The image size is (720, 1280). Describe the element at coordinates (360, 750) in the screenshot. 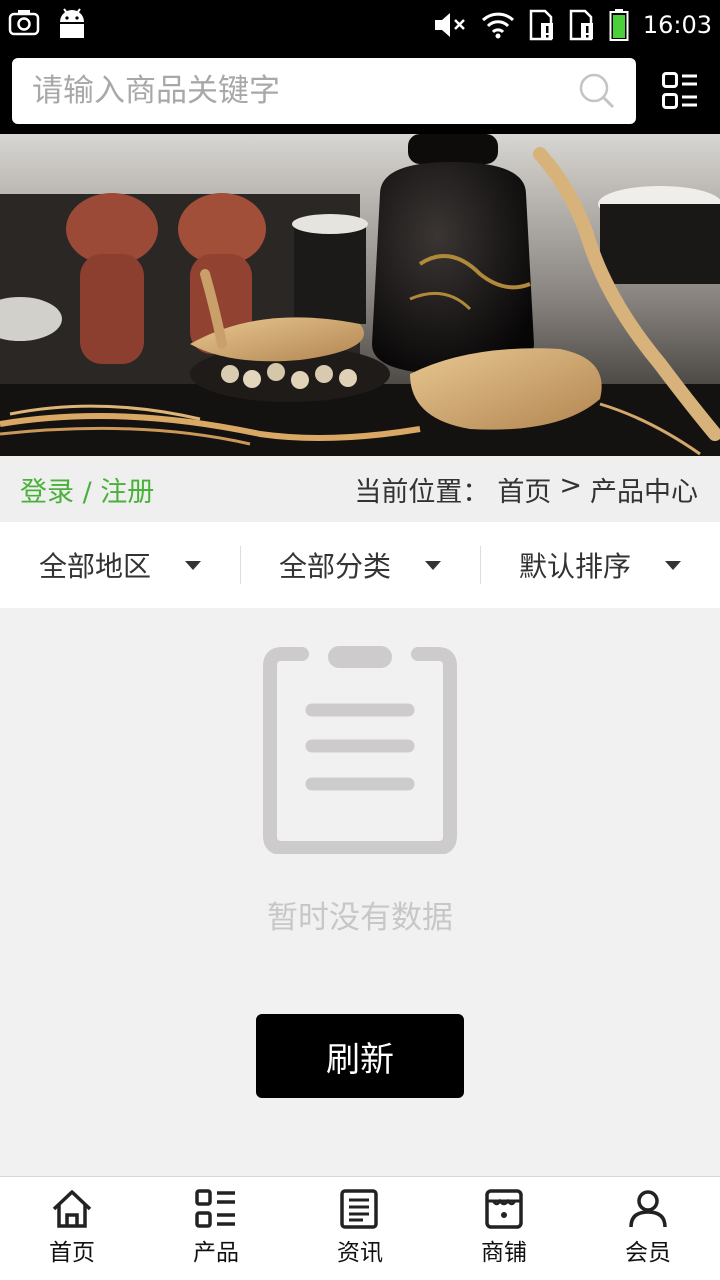

I see `empty-clipboard-icon` at that location.